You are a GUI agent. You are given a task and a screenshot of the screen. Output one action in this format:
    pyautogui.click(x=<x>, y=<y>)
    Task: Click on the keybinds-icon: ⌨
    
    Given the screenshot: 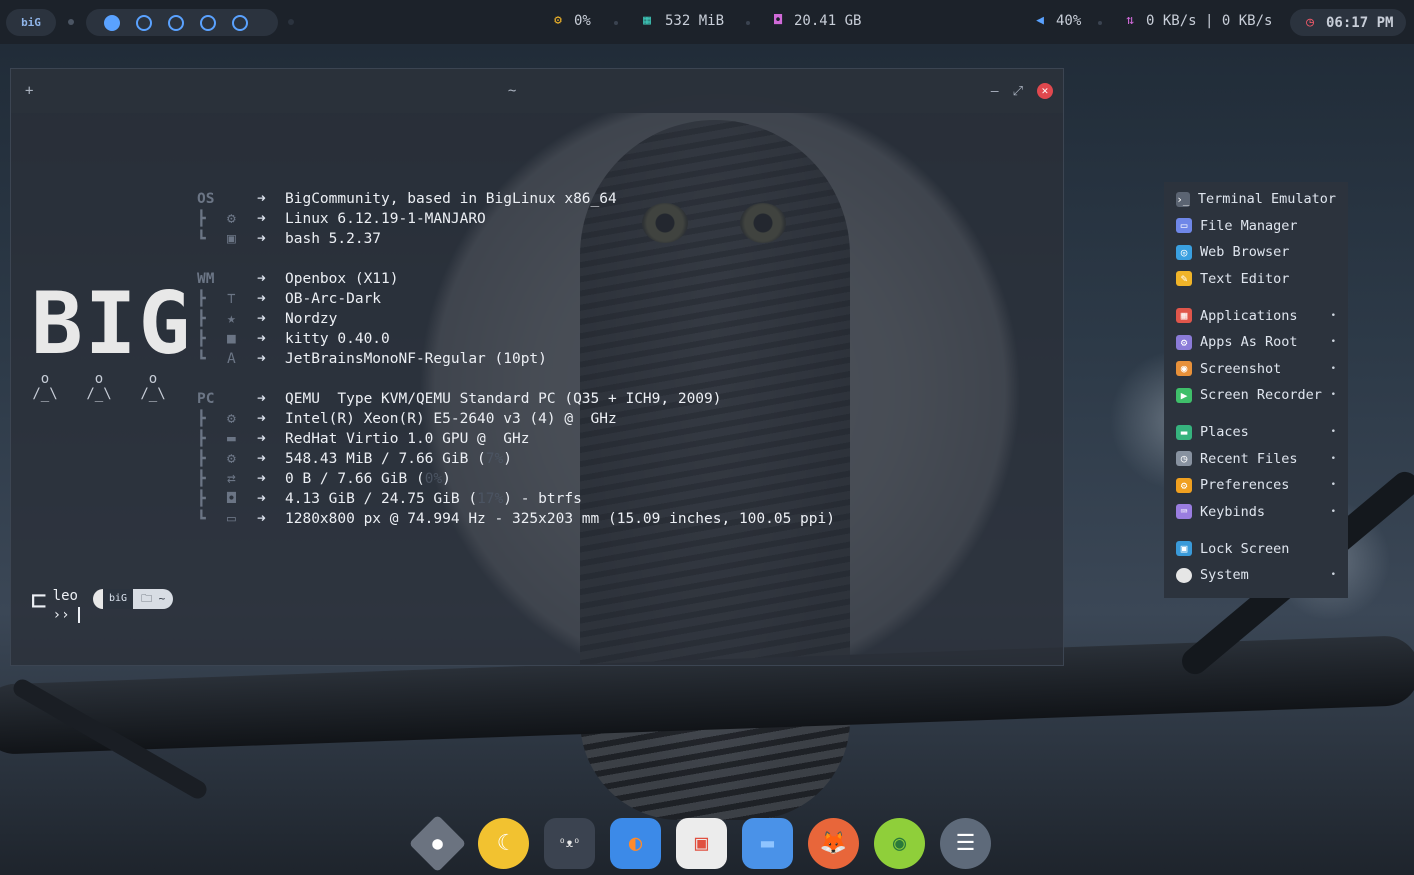 What is the action you would take?
    pyautogui.click(x=1184, y=512)
    